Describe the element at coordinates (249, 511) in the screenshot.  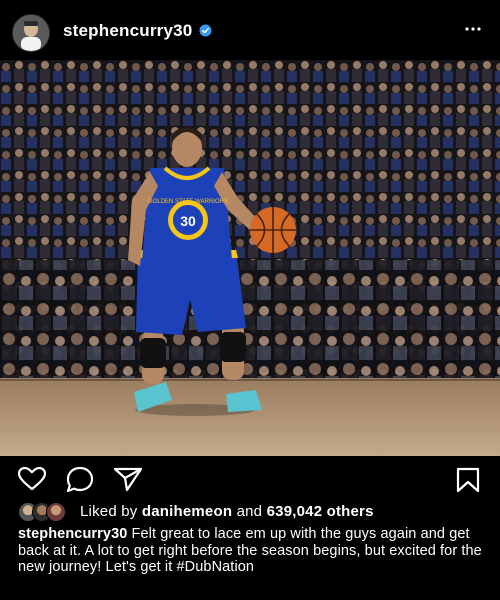
I see `liked-by-middle: and` at that location.